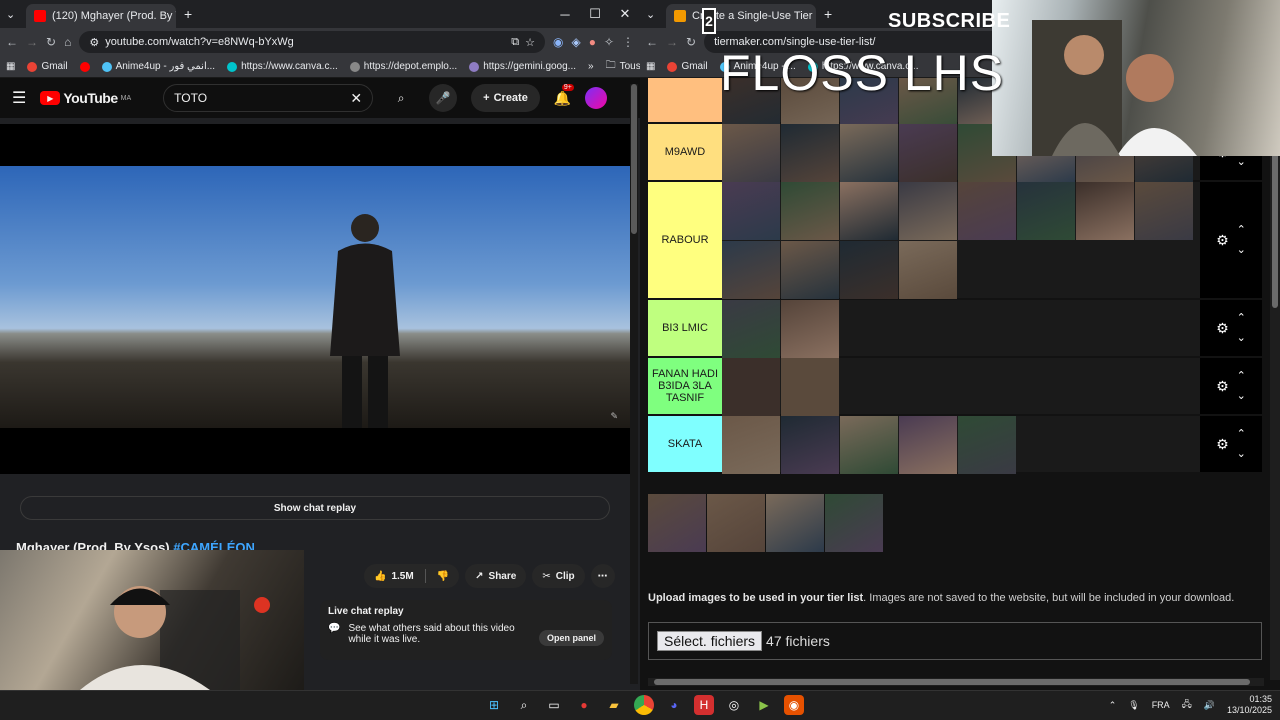  I want to click on install-icon: ⧉, so click(515, 42).